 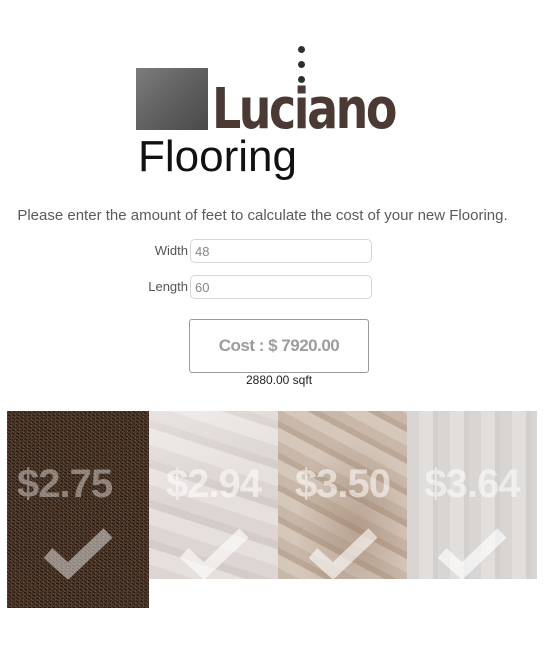 I want to click on width-input, so click(x=281, y=251).